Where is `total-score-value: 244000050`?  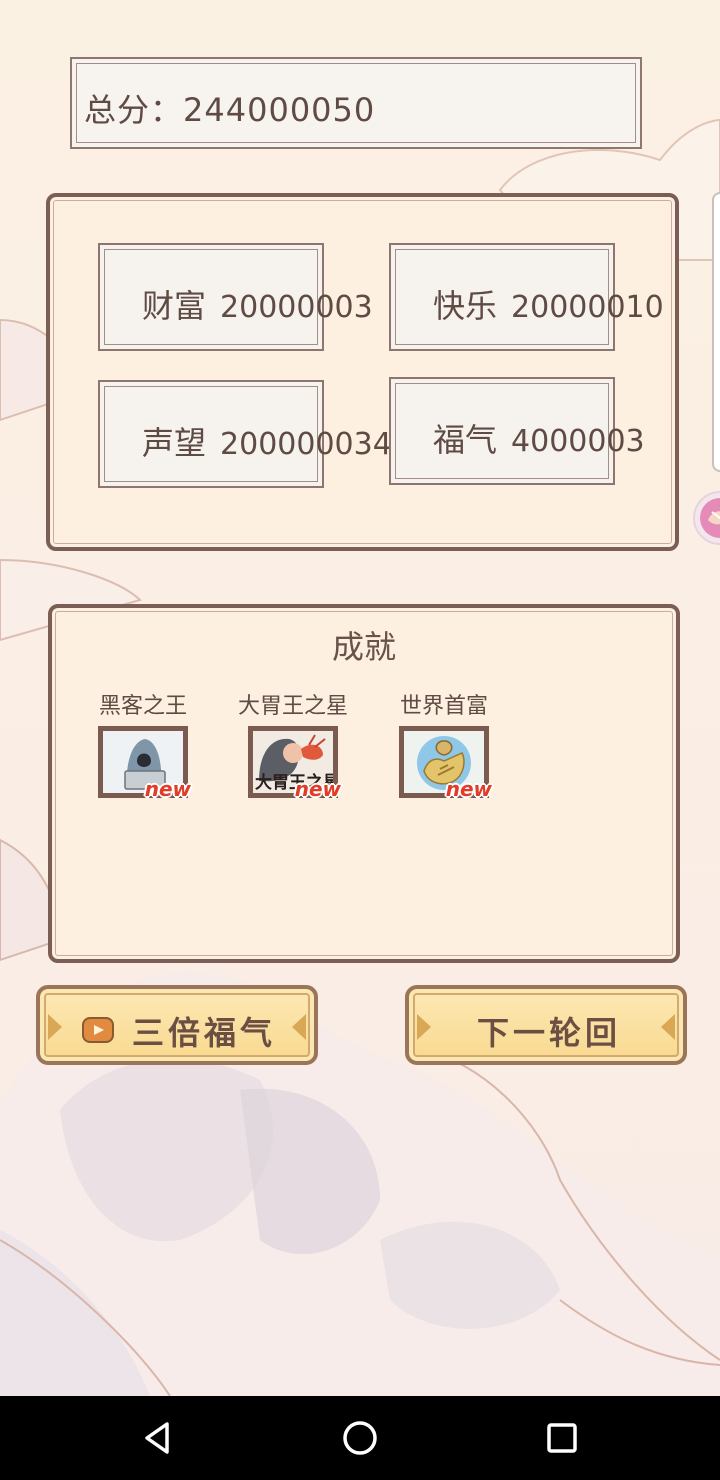
total-score-value: 244000050 is located at coordinates (279, 110).